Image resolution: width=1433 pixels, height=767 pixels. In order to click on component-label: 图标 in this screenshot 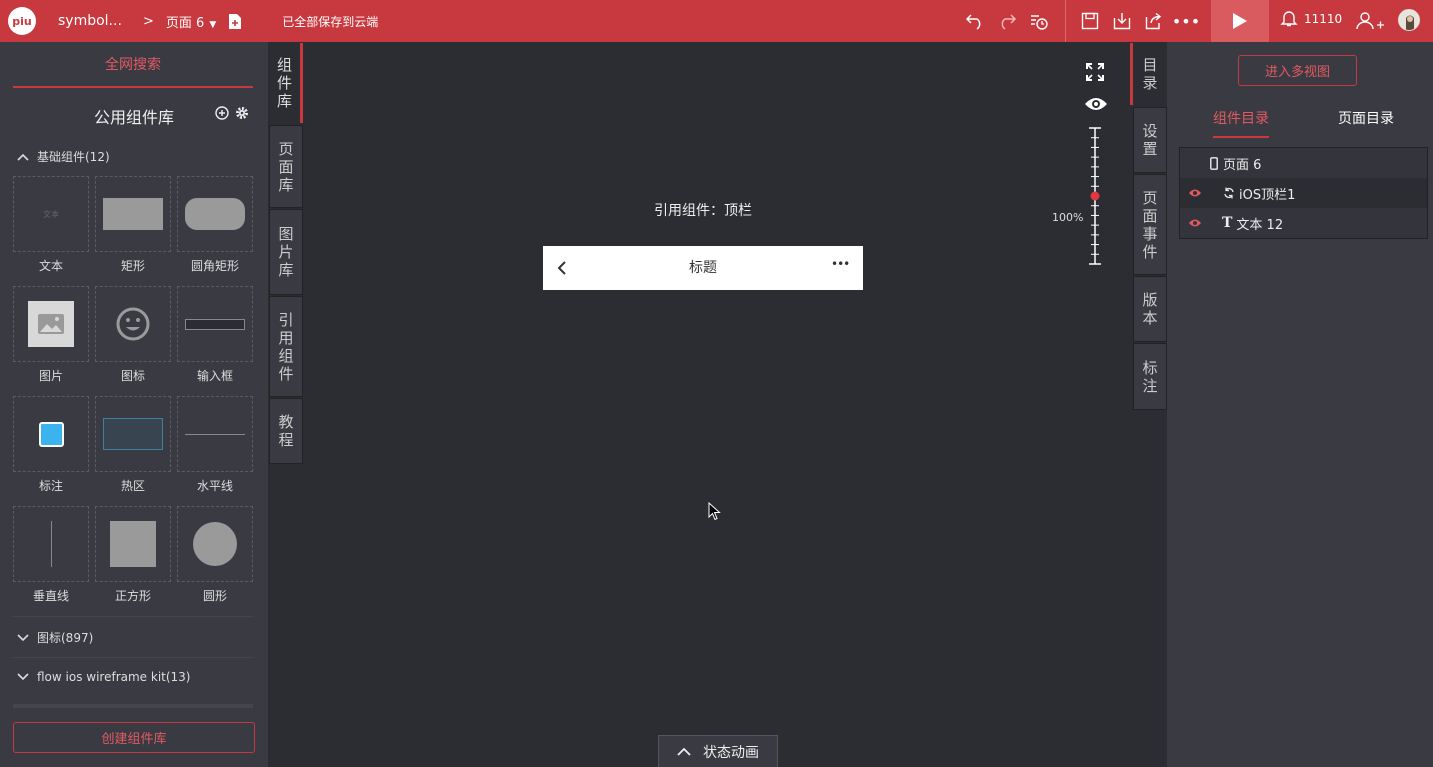, I will do `click(132, 376)`.